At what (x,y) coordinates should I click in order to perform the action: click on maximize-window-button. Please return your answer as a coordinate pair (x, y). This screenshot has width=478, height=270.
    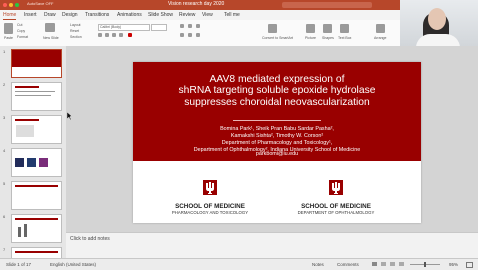
    Looking at the image, I should click on (17, 5).